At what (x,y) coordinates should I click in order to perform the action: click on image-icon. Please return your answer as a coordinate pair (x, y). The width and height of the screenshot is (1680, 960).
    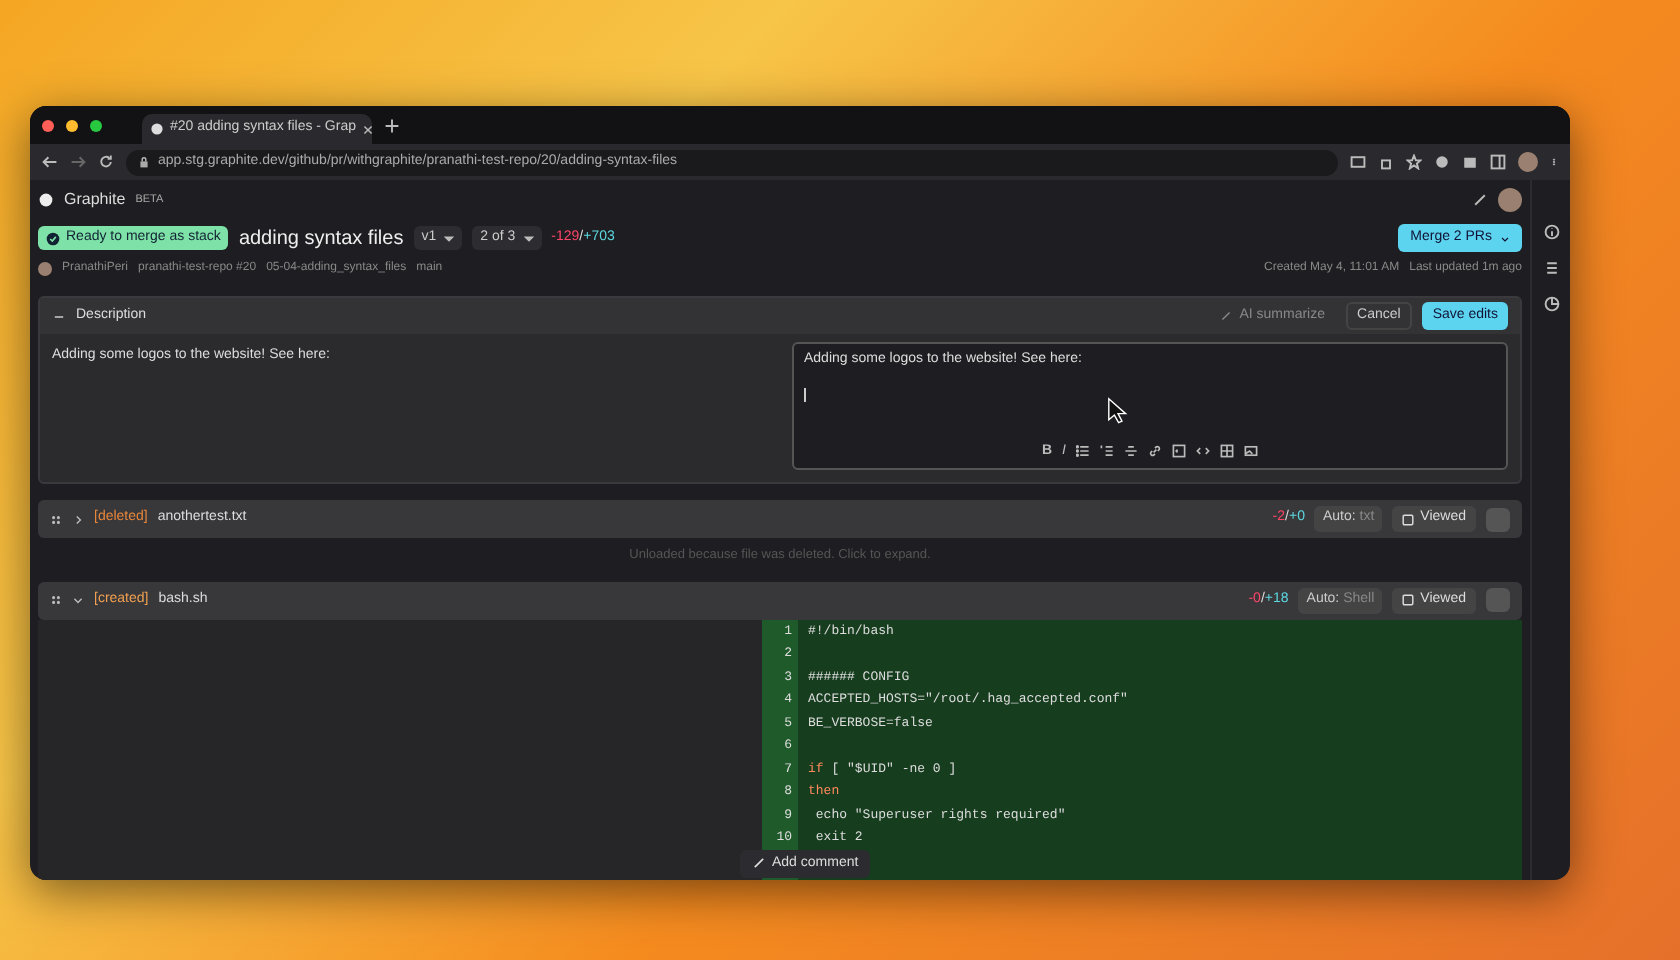
    Looking at the image, I should click on (1251, 451).